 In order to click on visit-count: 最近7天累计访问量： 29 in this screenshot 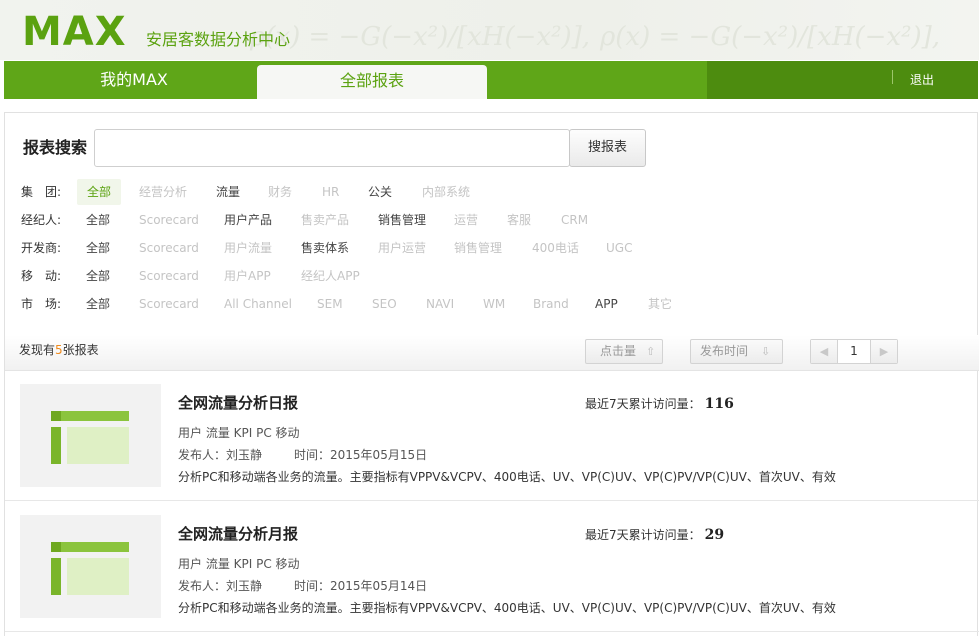, I will do `click(654, 535)`.